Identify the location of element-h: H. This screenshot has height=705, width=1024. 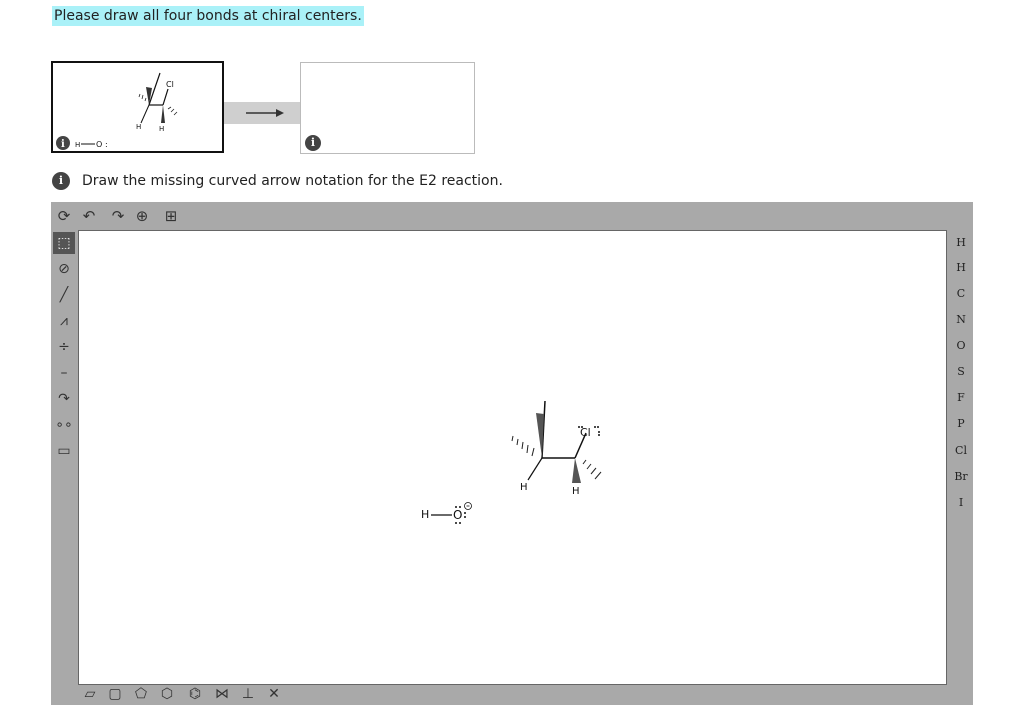
(961, 267).